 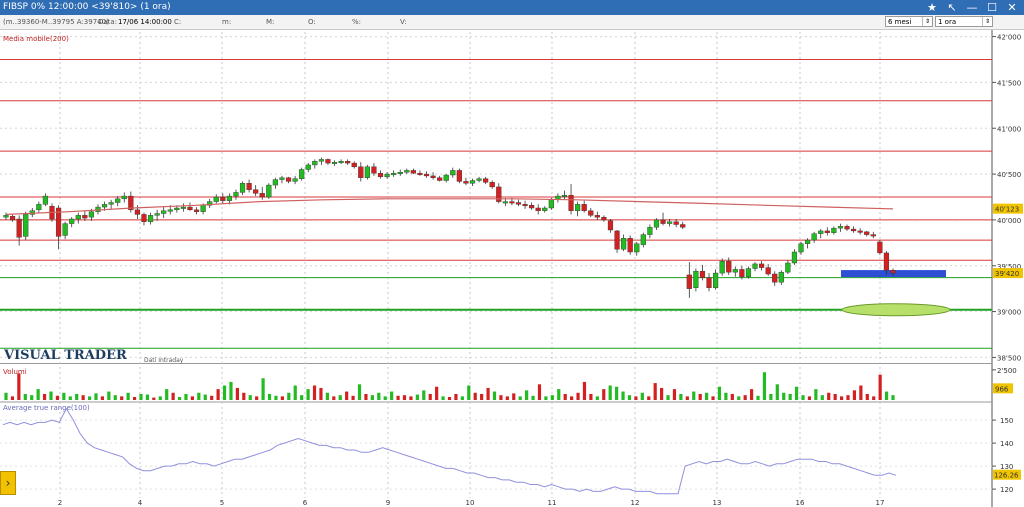 I want to click on x-tick-label: 6, so click(x=305, y=503).